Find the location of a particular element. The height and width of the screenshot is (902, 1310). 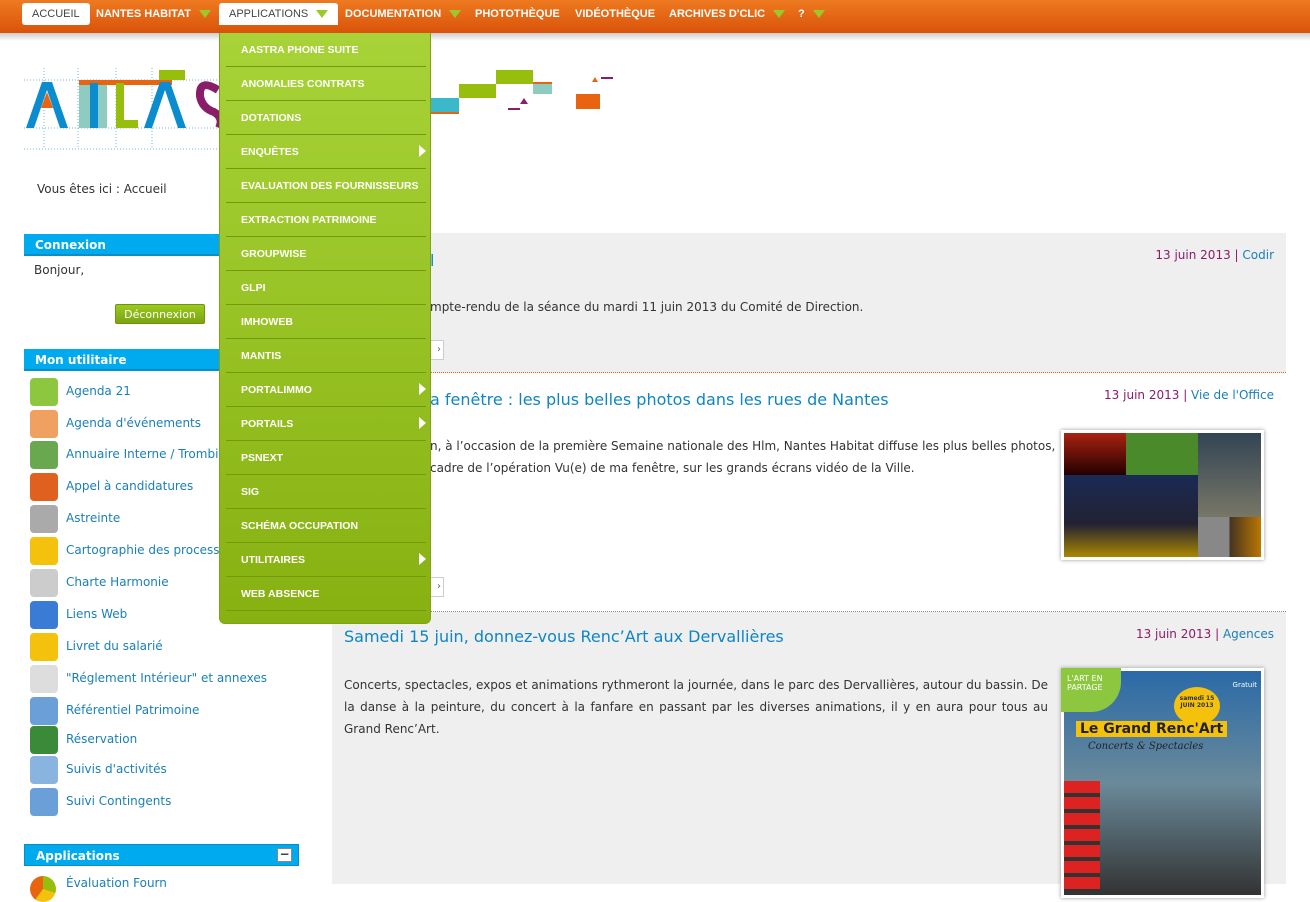

evaluation-icon is located at coordinates (43, 889).